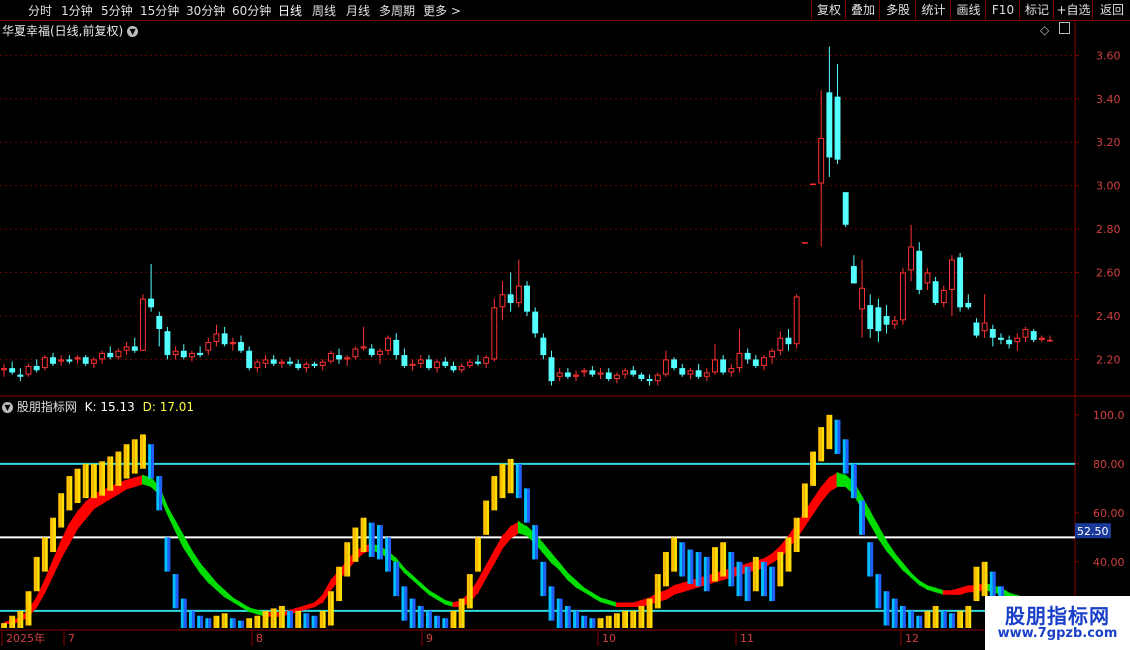 This screenshot has height=650, width=1130. Describe the element at coordinates (7, 407) in the screenshot. I see `indicator-dropdown-icon: ▼` at that location.